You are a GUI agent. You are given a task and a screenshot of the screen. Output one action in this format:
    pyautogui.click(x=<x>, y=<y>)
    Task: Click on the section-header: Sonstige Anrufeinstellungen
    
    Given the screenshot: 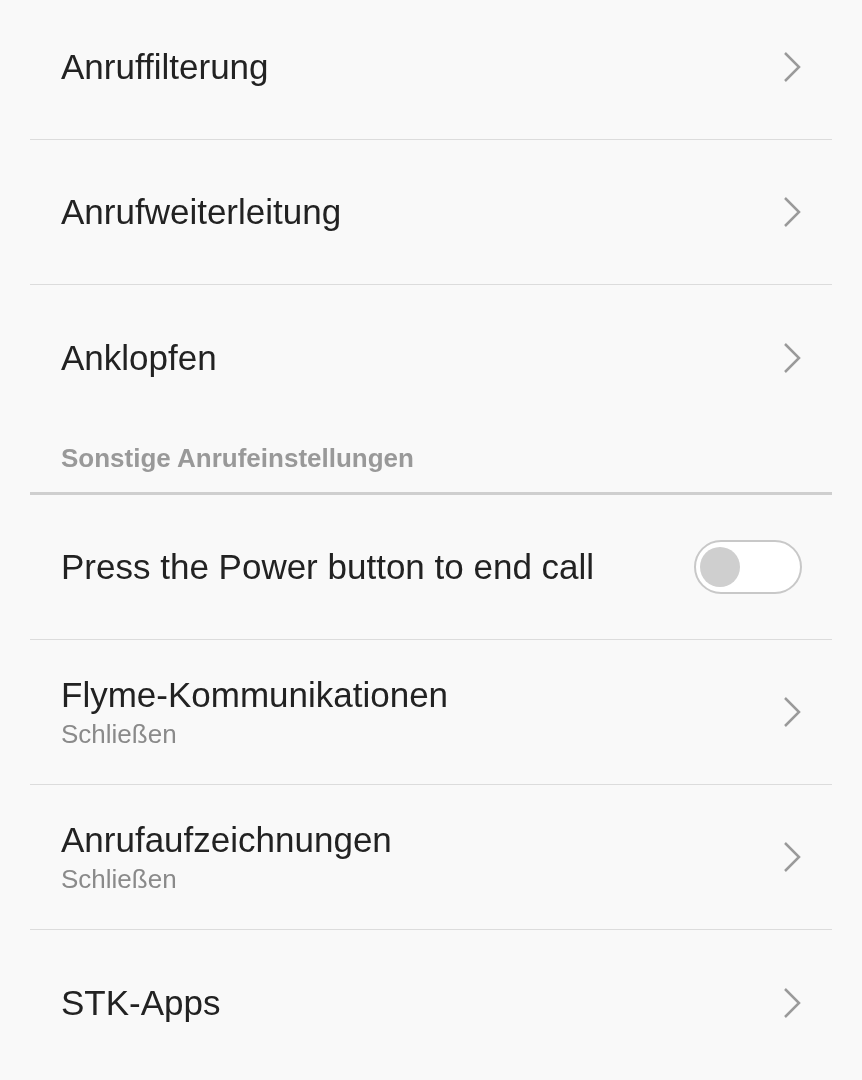 What is the action you would take?
    pyautogui.click(x=237, y=458)
    